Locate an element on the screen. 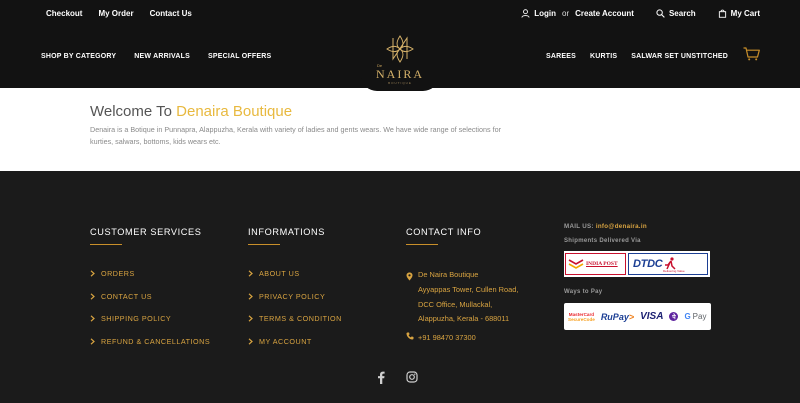 This screenshot has width=800, height=403. create-account-link: Create Account is located at coordinates (604, 13).